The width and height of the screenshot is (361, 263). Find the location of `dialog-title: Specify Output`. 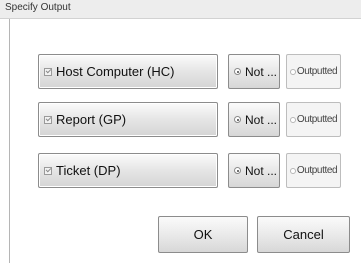

dialog-title: Specify Output is located at coordinates (38, 7).